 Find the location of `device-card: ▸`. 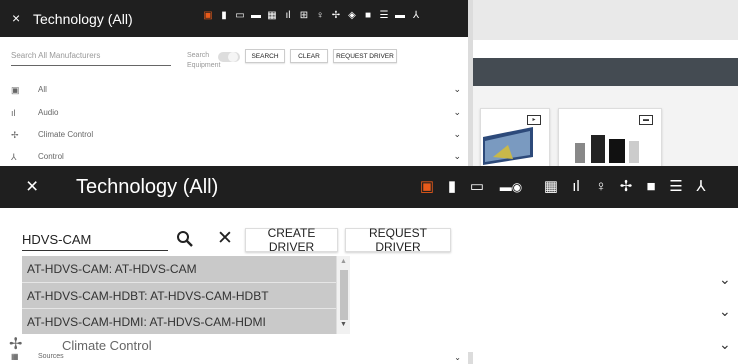

device-card: ▸ is located at coordinates (515, 138).